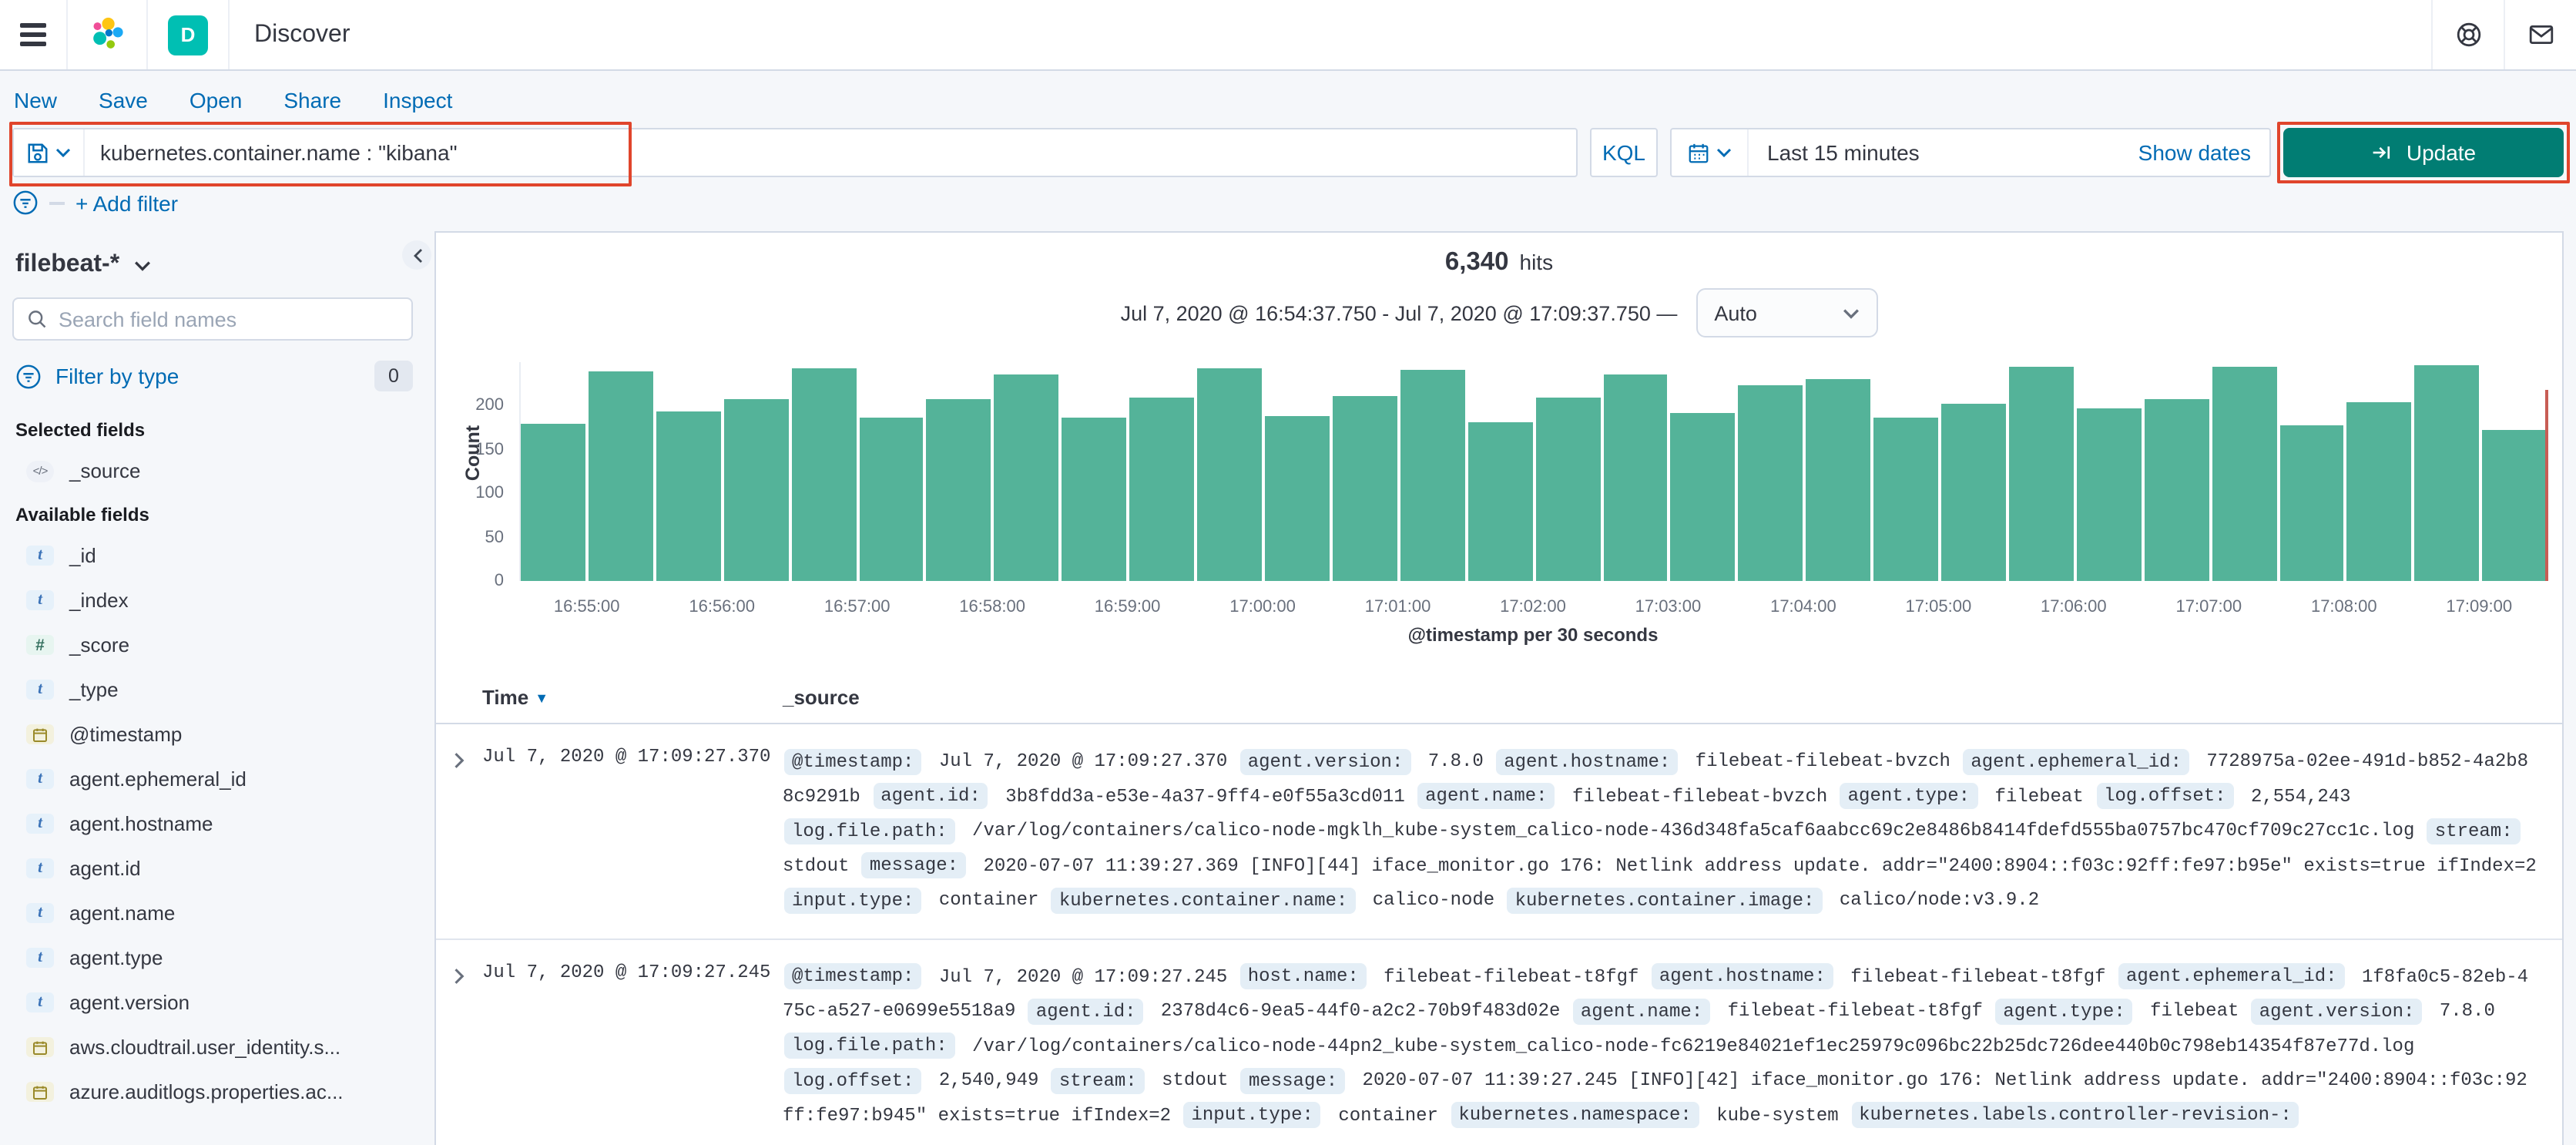 Image resolution: width=2576 pixels, height=1145 pixels. What do you see at coordinates (212, 913) in the screenshot?
I see `field-item-agent.name: t agent.name` at bounding box center [212, 913].